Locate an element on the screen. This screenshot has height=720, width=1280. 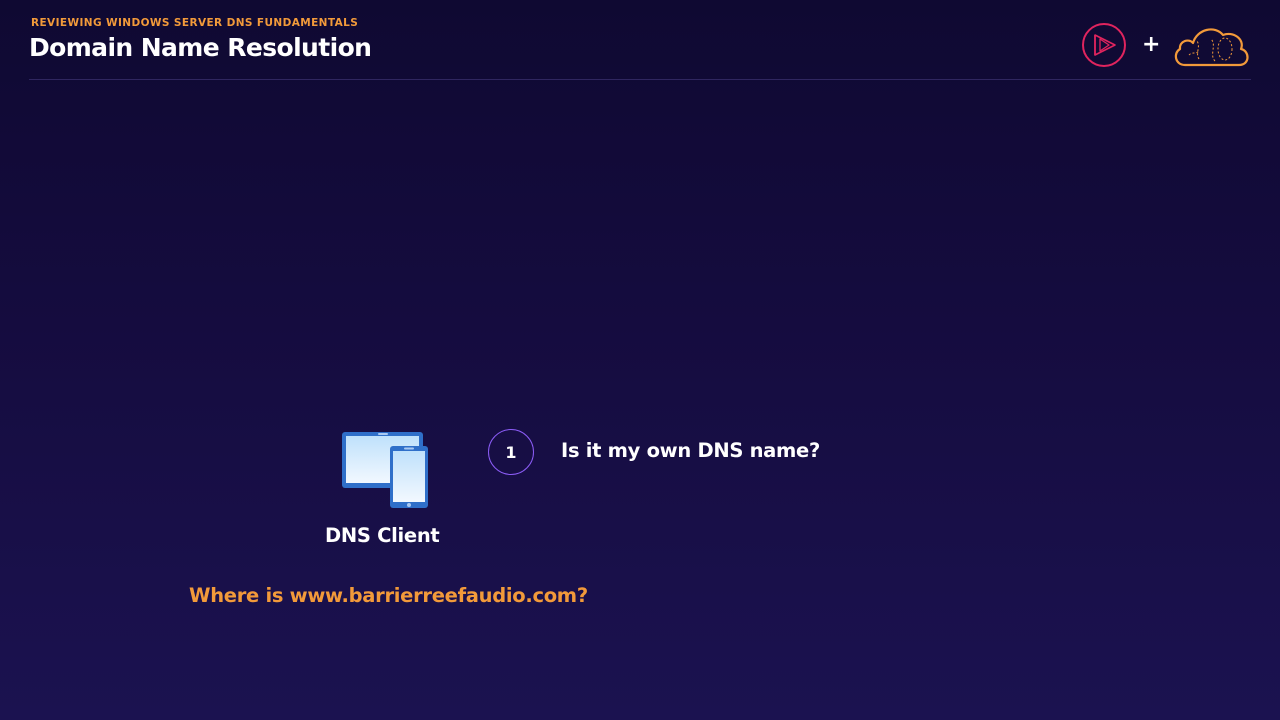
cloud-logo-icon is located at coordinates (1211, 47).